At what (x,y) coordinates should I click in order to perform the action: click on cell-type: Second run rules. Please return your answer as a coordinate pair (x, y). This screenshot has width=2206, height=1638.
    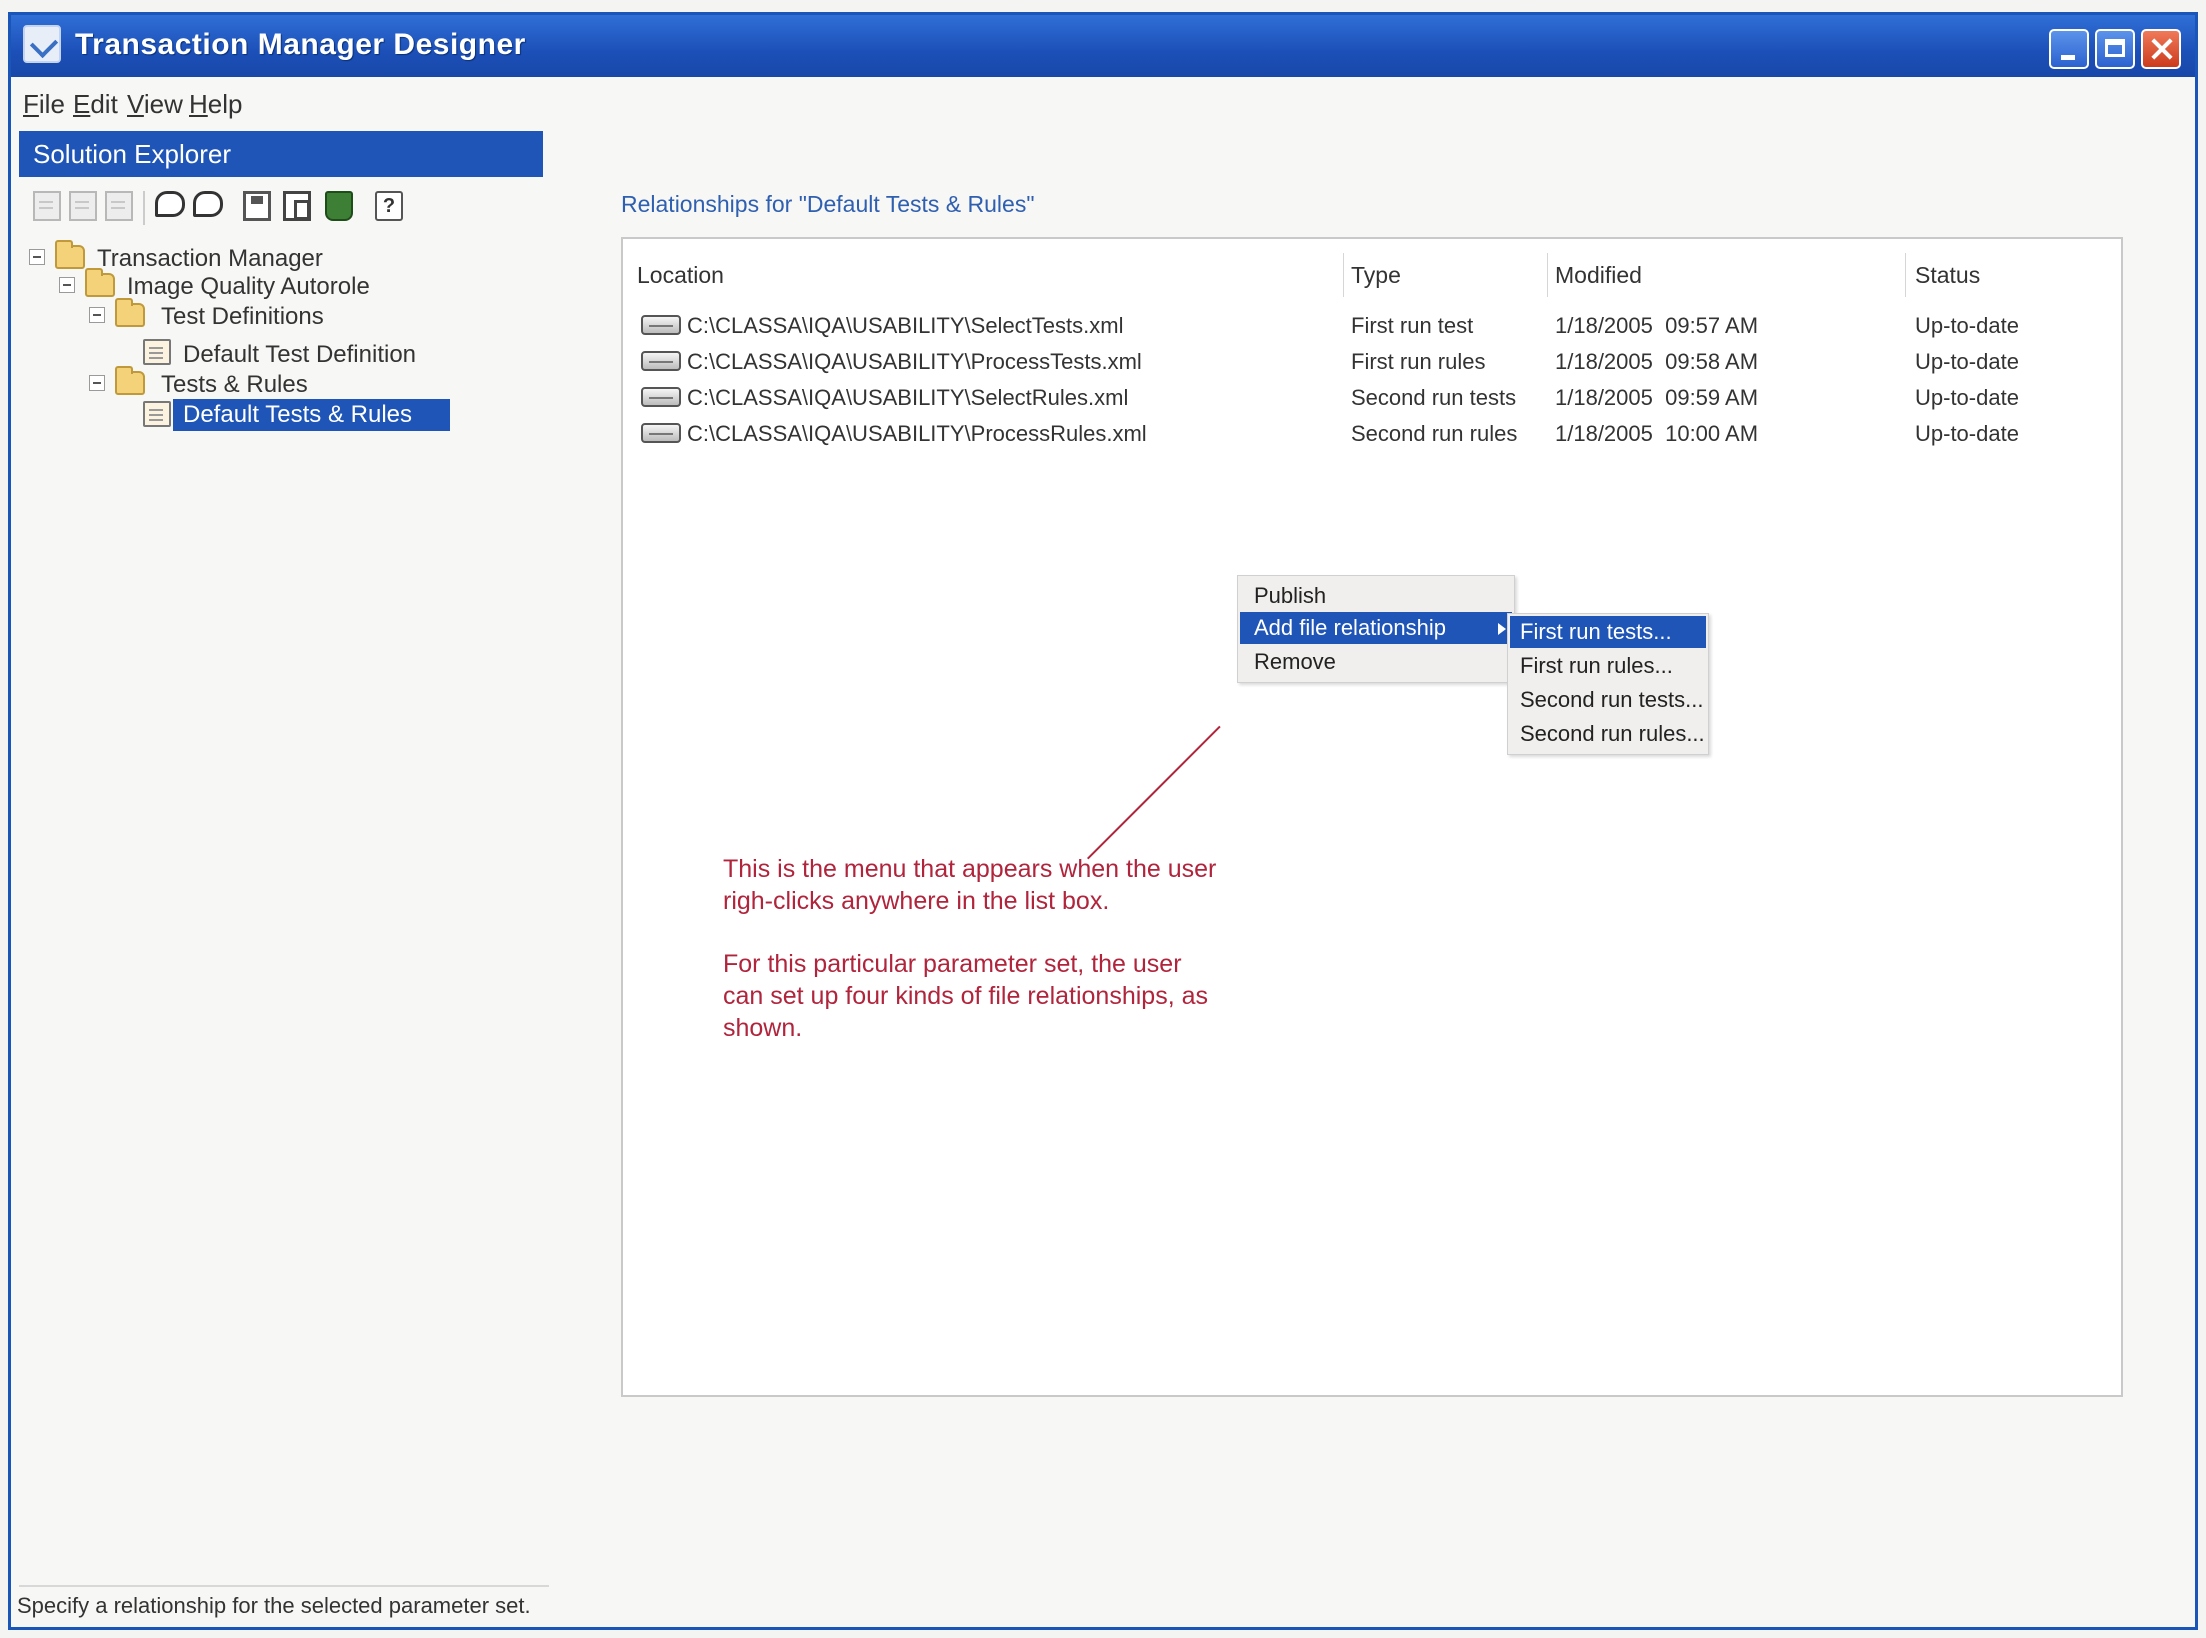
    Looking at the image, I should click on (1434, 433).